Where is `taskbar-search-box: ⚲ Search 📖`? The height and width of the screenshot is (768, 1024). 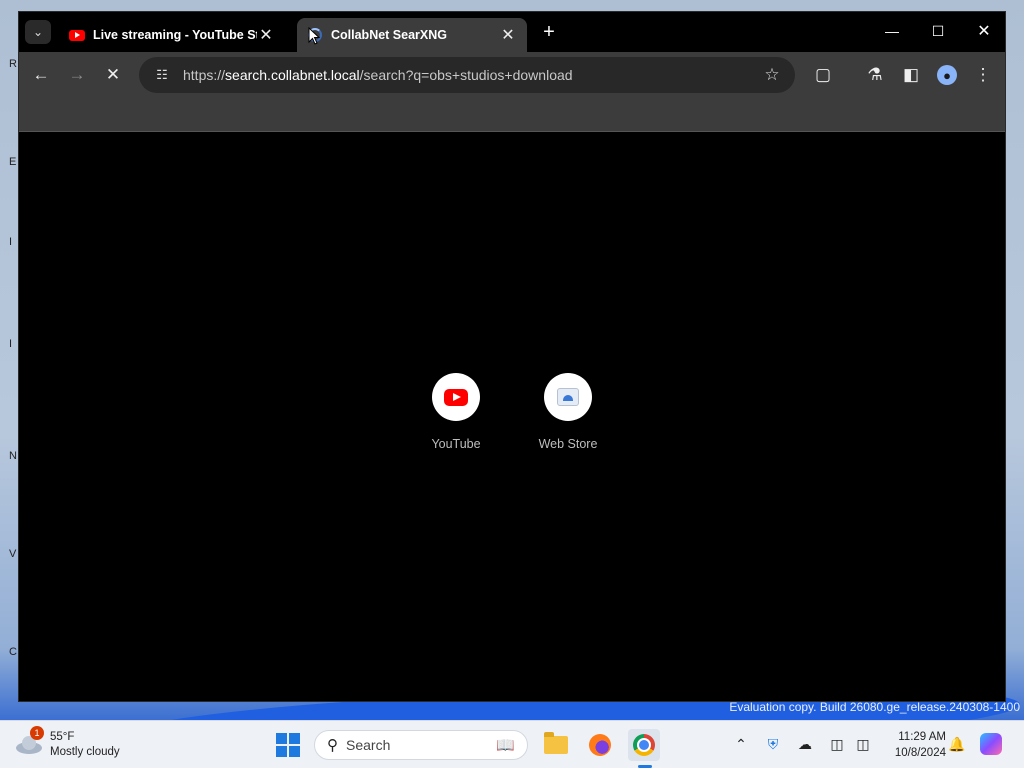 taskbar-search-box: ⚲ Search 📖 is located at coordinates (421, 745).